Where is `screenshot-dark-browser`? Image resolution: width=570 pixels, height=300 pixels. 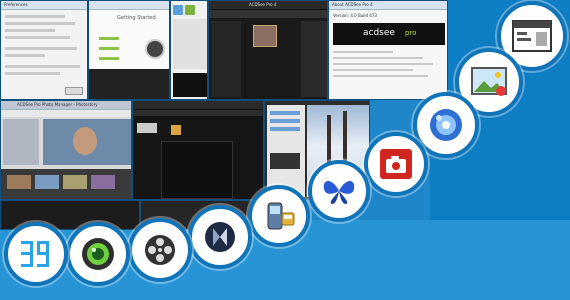
screenshot-dark-browser is located at coordinates (198, 150).